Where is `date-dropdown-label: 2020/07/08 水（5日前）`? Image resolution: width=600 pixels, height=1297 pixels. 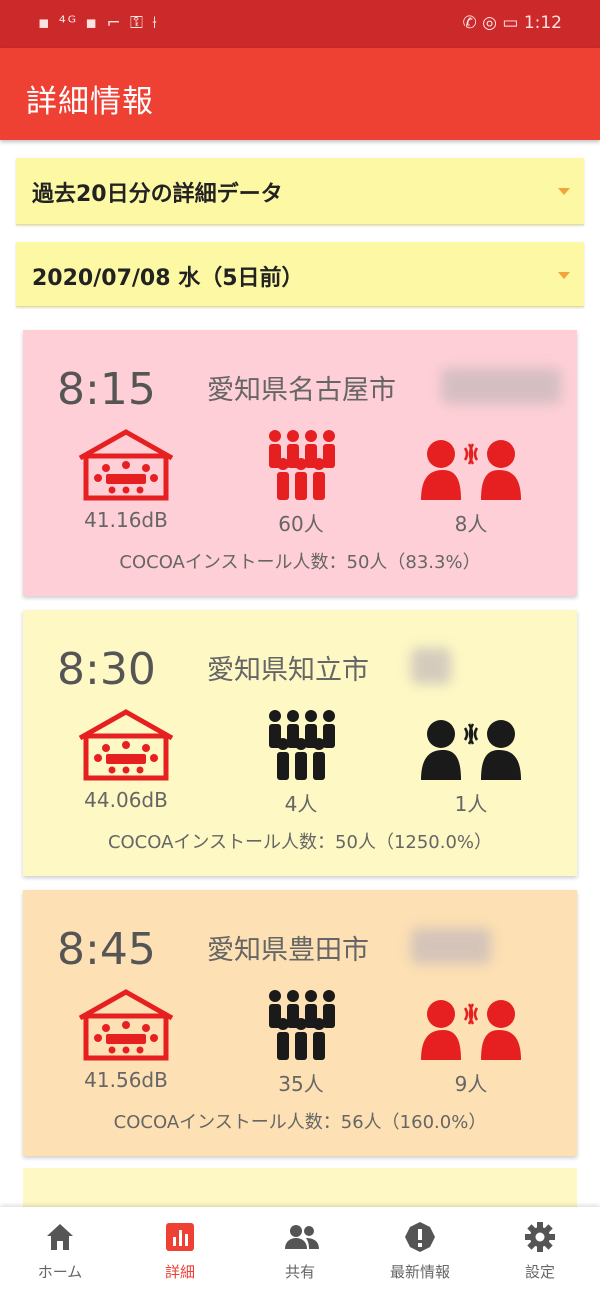 date-dropdown-label: 2020/07/08 水（5日前） is located at coordinates (168, 278).